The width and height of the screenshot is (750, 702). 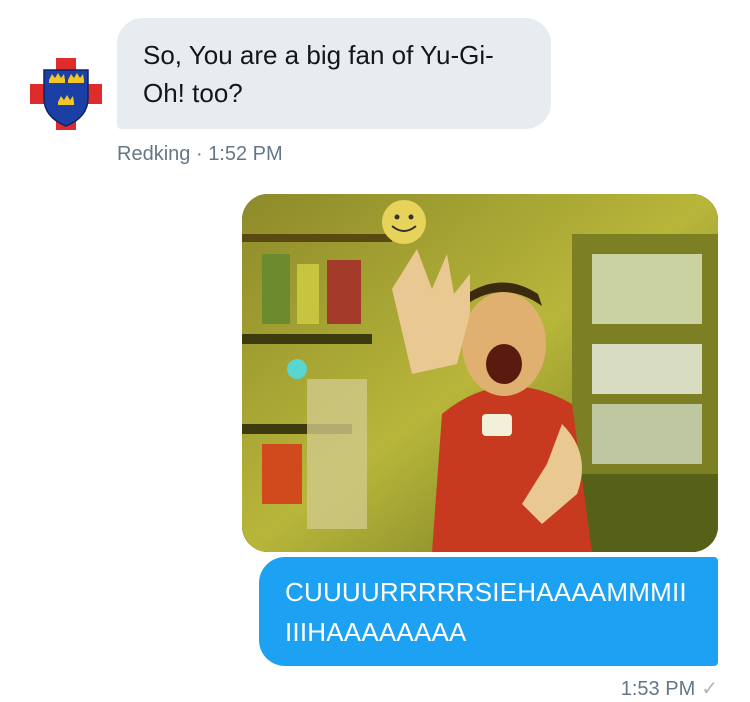 What do you see at coordinates (318, 74) in the screenshot?
I see `incoming-message-text: So, You are a big fan of Yu-Gi-Oh! too?` at bounding box center [318, 74].